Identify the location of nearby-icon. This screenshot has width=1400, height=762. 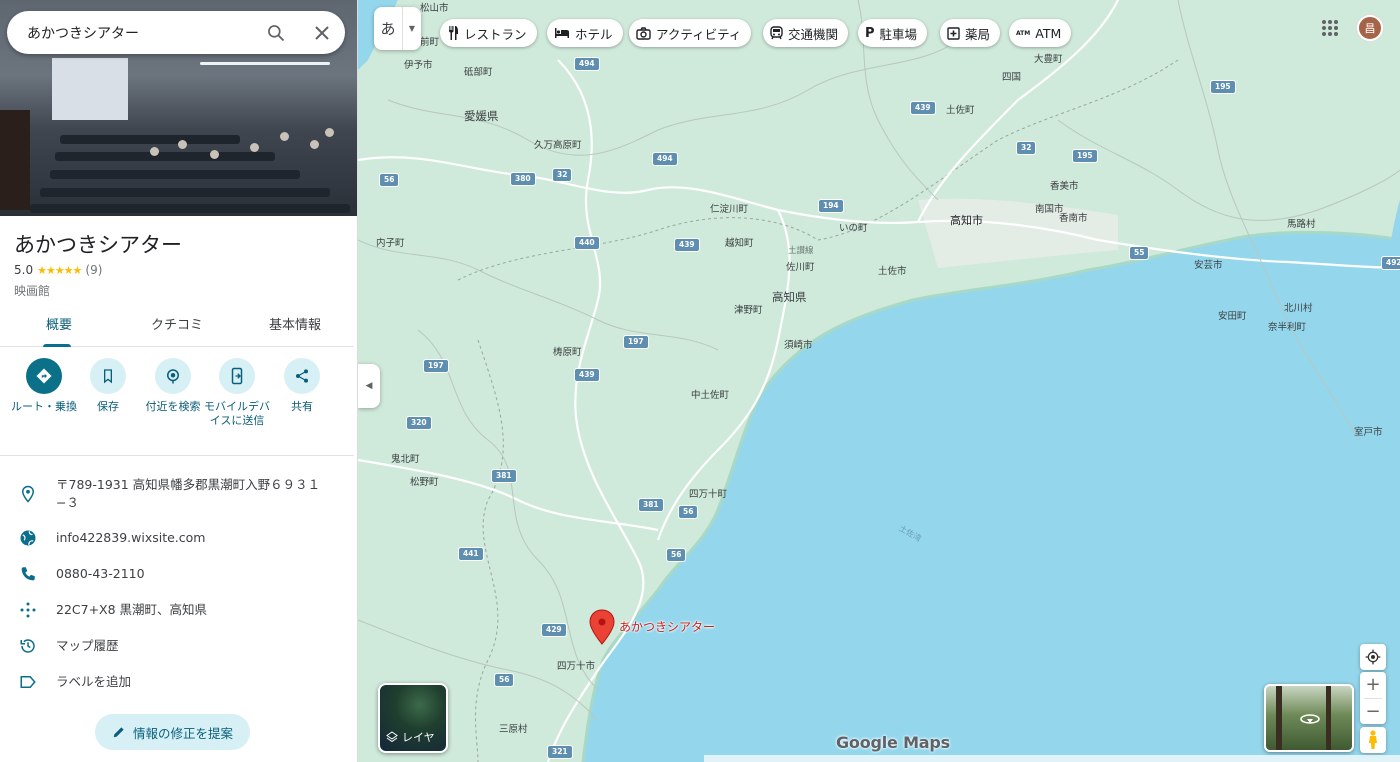
(173, 376).